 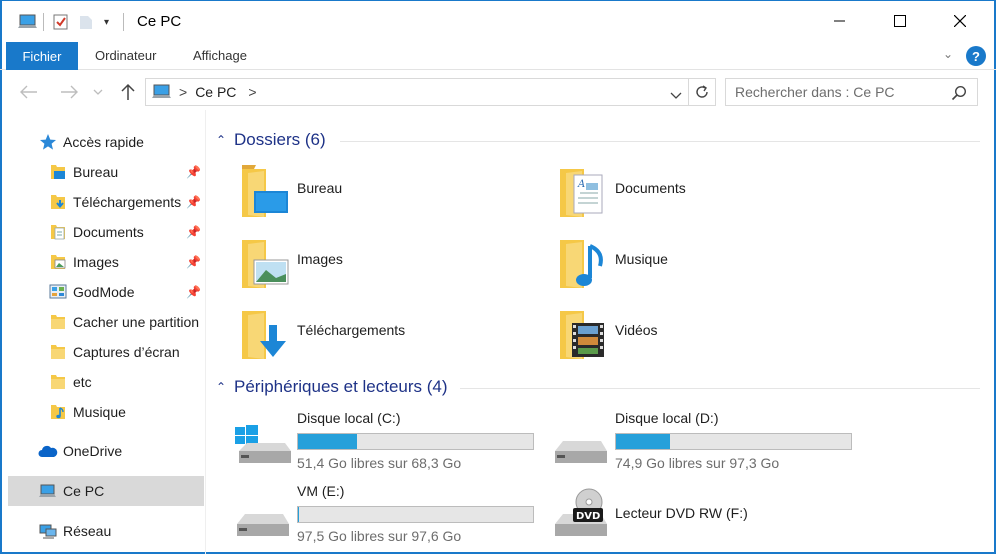 I want to click on tab-ordinateur: Ordinateur, so click(x=125, y=55).